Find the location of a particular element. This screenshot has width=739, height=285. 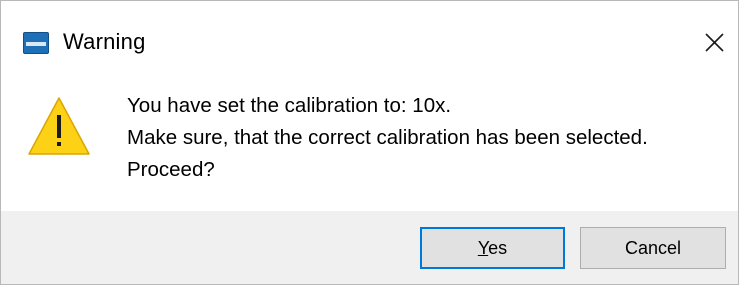

warning-triangle-icon is located at coordinates (59, 128).